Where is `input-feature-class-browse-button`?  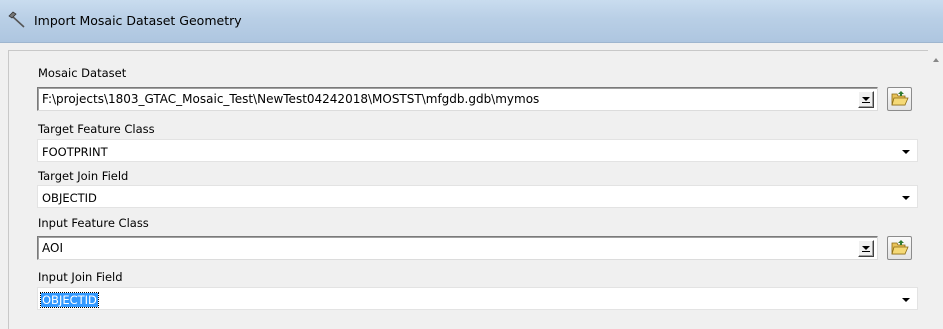
input-feature-class-browse-button is located at coordinates (899, 248).